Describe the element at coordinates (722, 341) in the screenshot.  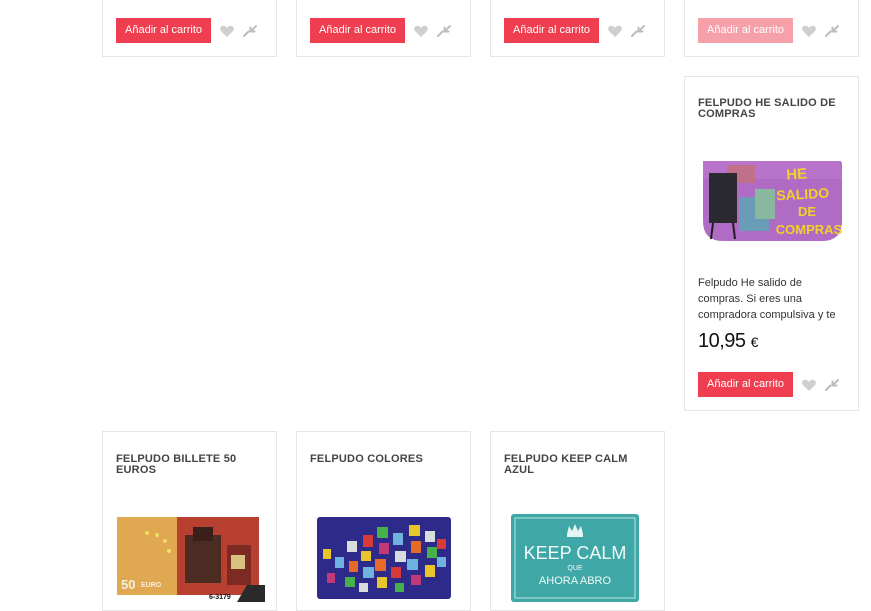
I see `price-amount: 10,95` at that location.